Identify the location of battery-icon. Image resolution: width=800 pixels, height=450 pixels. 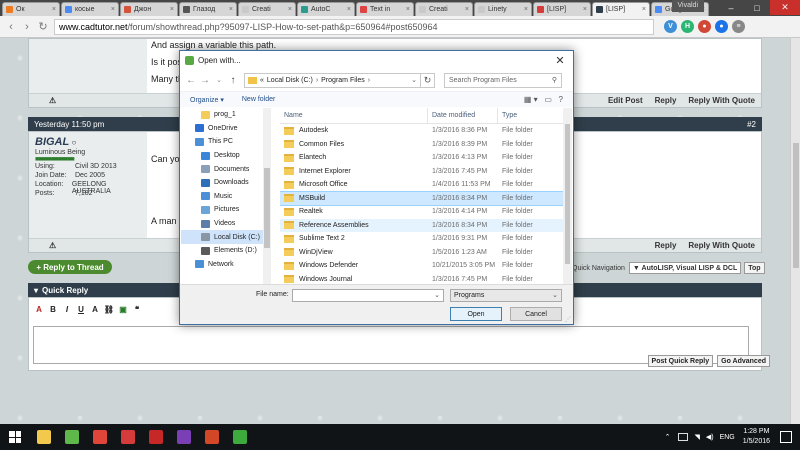
(683, 437).